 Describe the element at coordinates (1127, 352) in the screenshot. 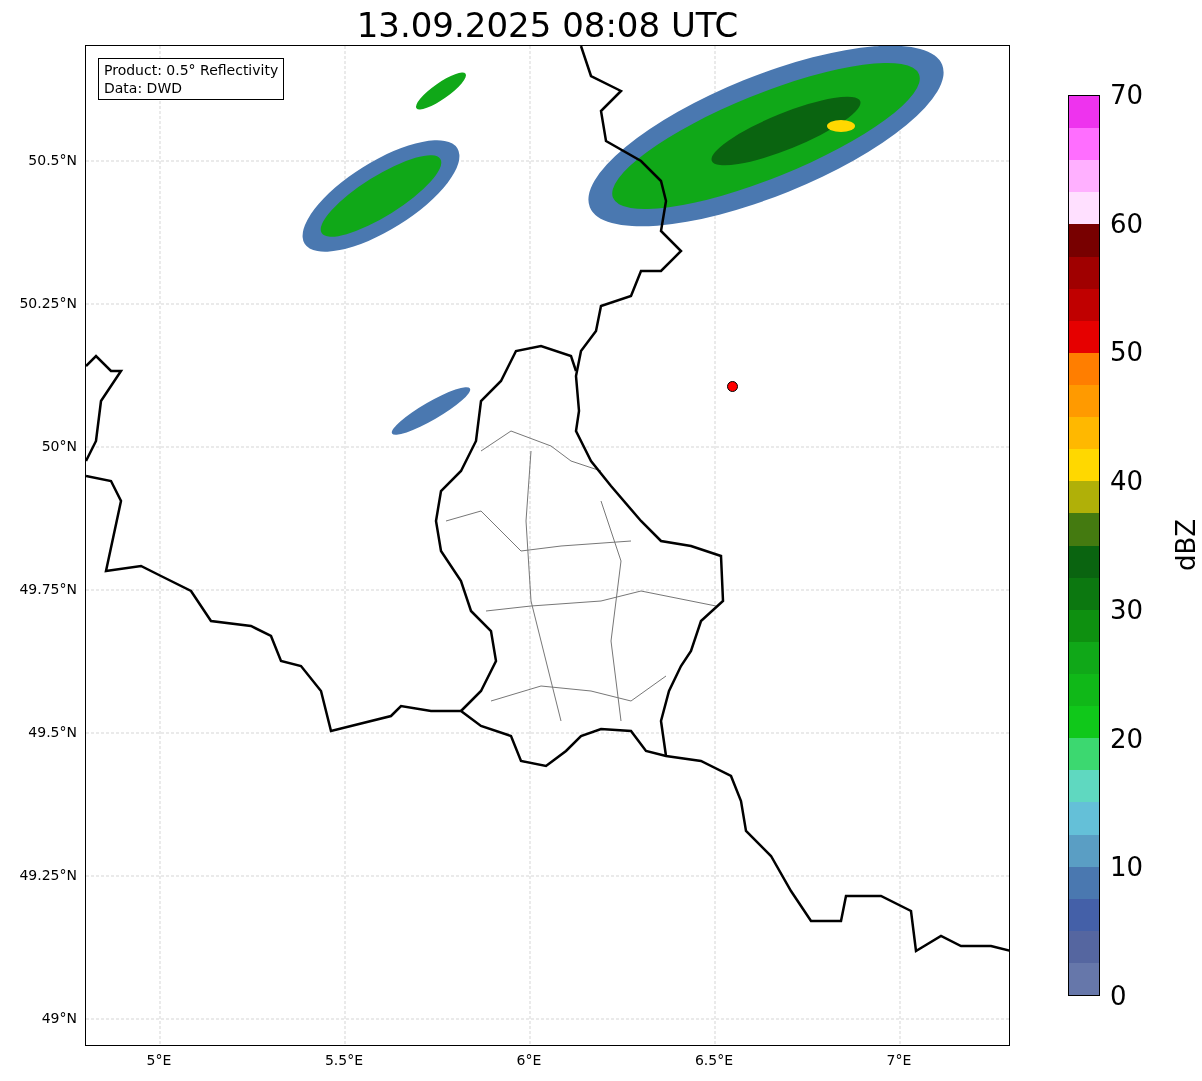

I see `colorbar-tick-label: 50` at that location.